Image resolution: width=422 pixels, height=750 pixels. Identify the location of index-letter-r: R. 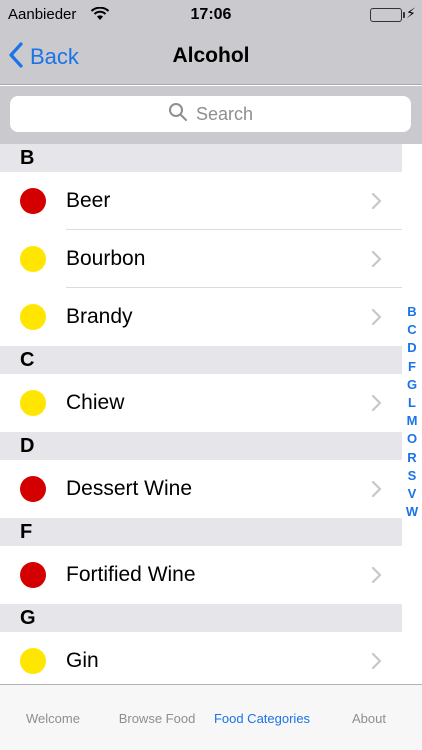
(412, 457).